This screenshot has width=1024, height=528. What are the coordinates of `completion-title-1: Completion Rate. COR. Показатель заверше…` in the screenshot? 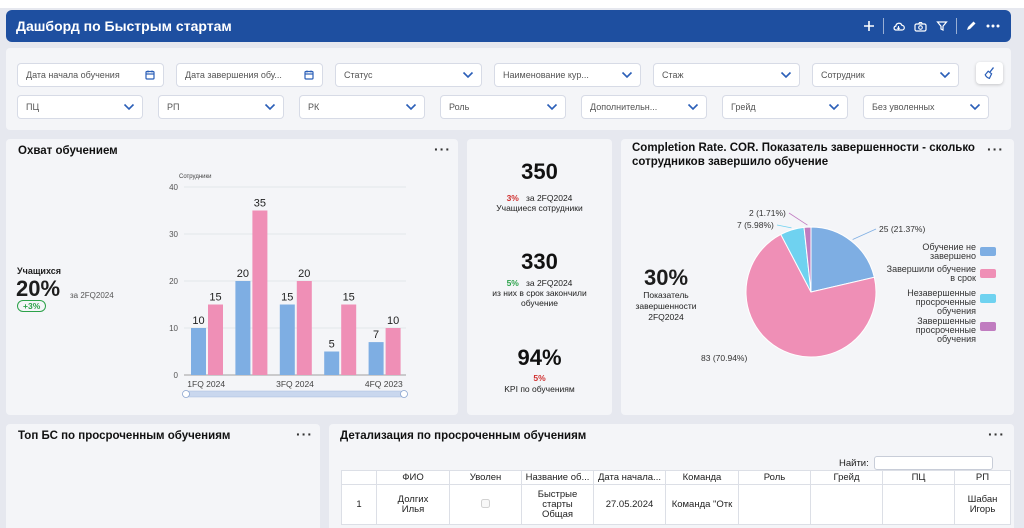 It's located at (803, 148).